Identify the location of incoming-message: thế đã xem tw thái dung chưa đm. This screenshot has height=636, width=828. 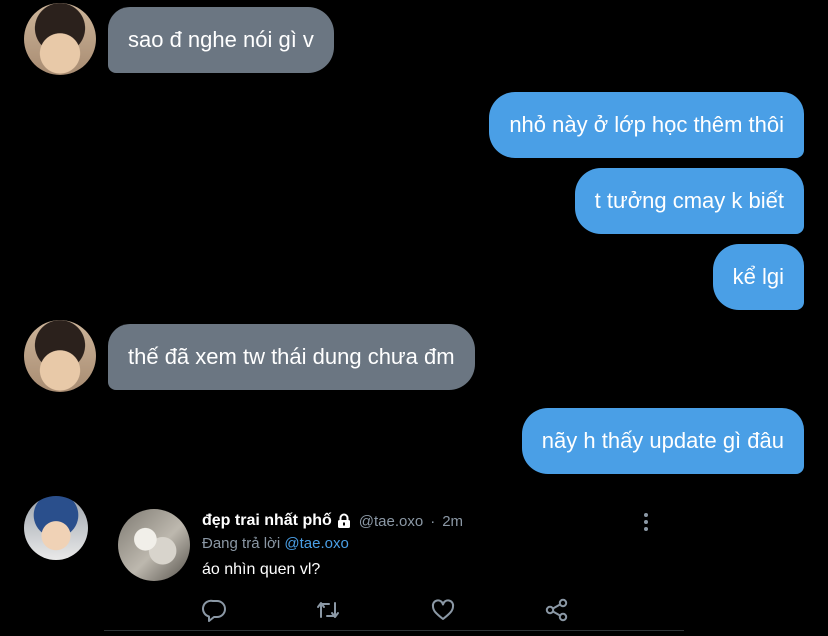
(291, 357).